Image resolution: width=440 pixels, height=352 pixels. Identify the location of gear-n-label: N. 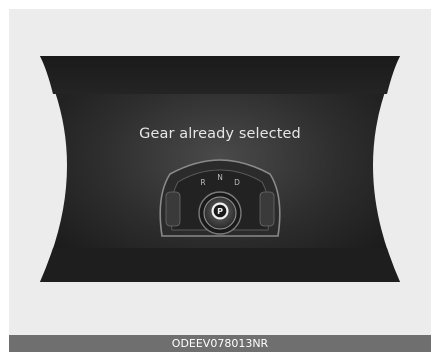
(220, 177).